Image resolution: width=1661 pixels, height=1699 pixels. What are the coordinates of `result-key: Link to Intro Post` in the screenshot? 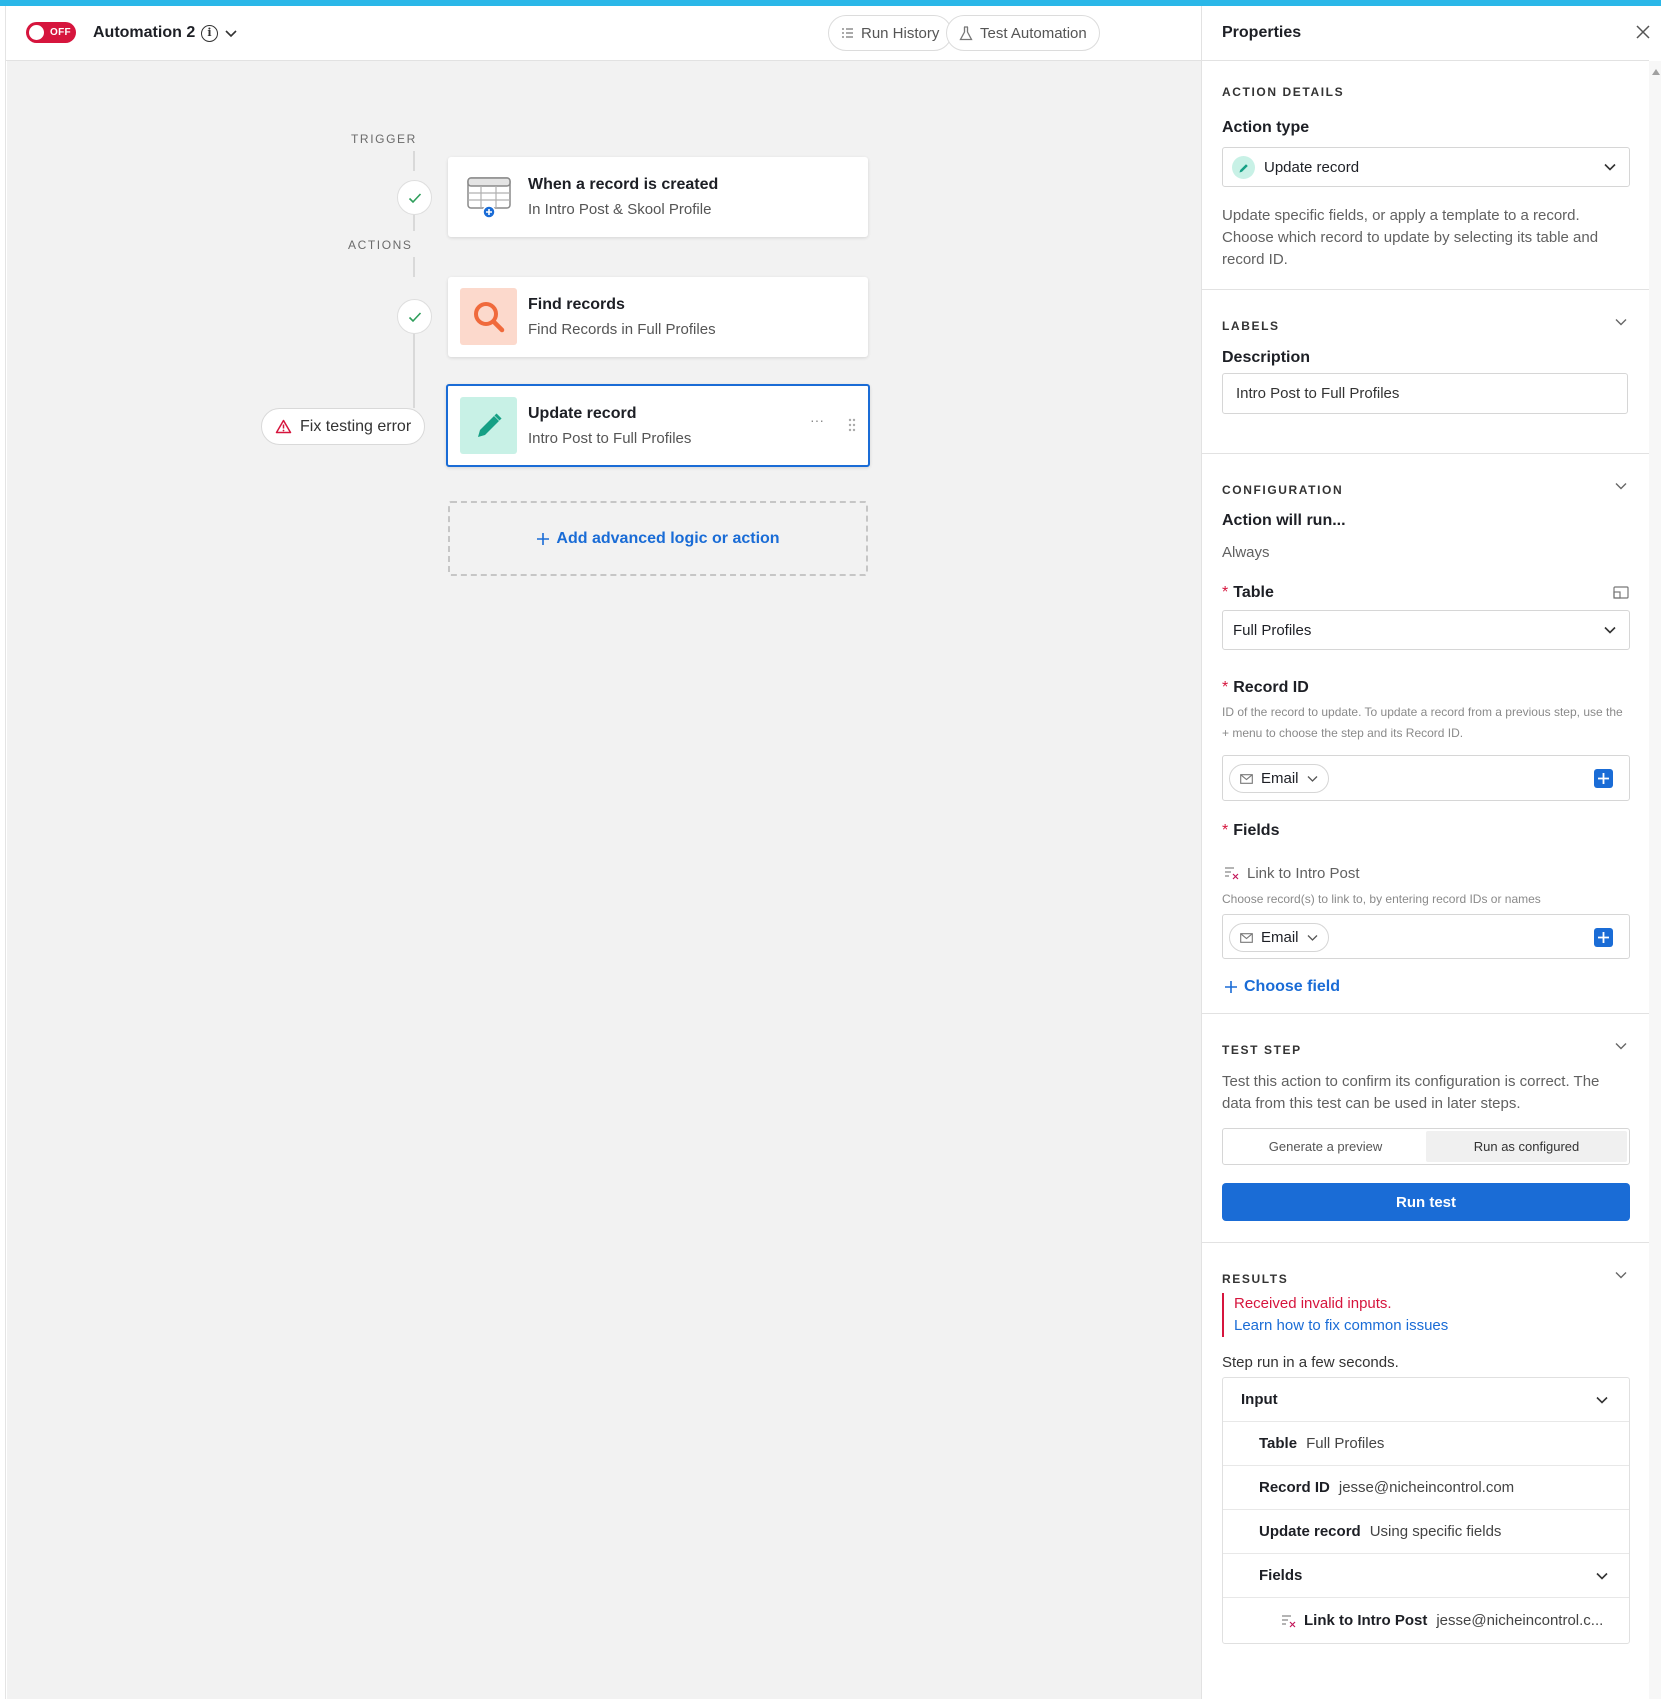 It's located at (1366, 1620).